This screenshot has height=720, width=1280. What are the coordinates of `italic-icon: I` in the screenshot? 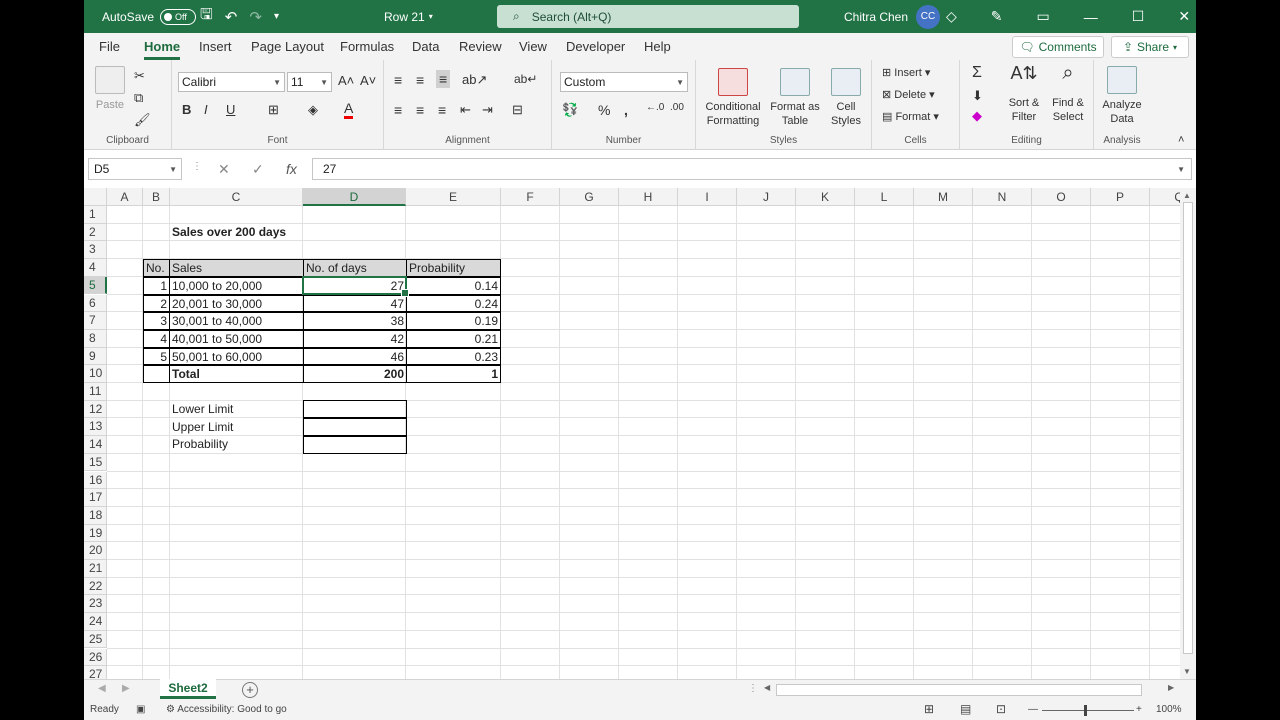 It's located at (206, 109).